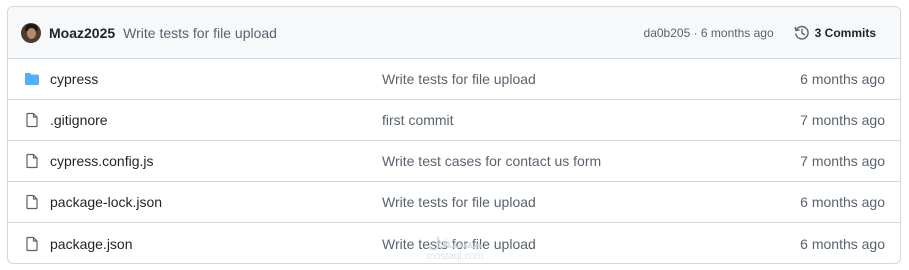 This screenshot has height=270, width=909. I want to click on commits-link: 3 Commits, so click(839, 33).